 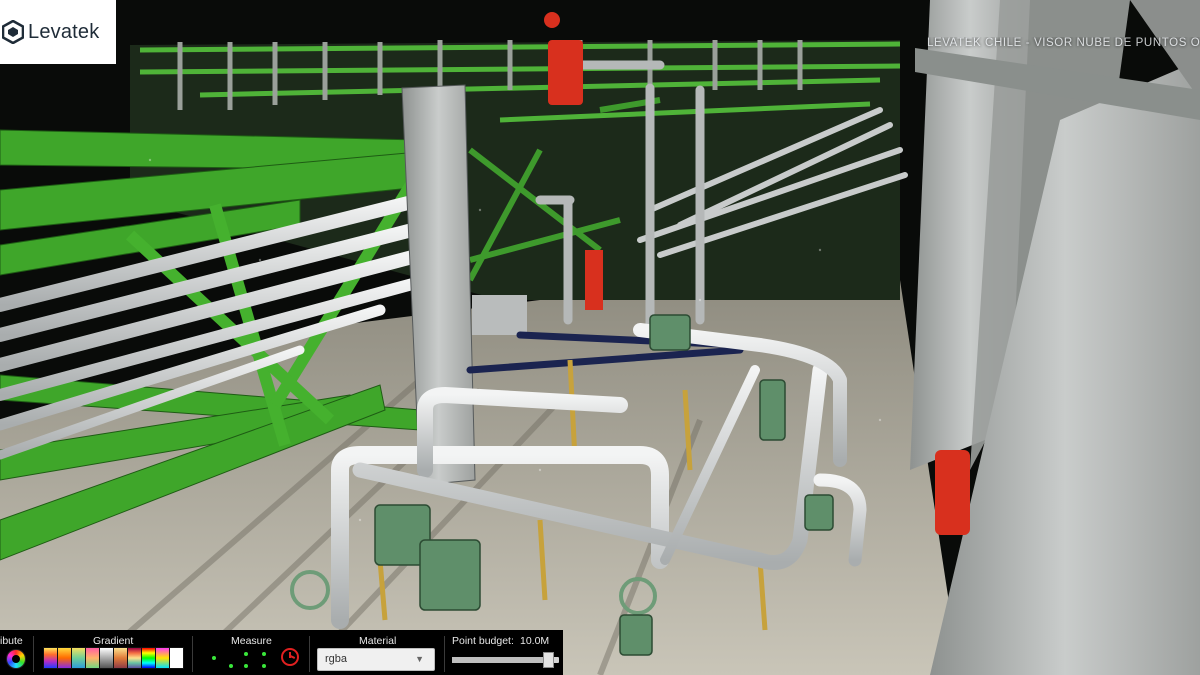 I want to click on gradient-section: Gradient, so click(x=113, y=652).